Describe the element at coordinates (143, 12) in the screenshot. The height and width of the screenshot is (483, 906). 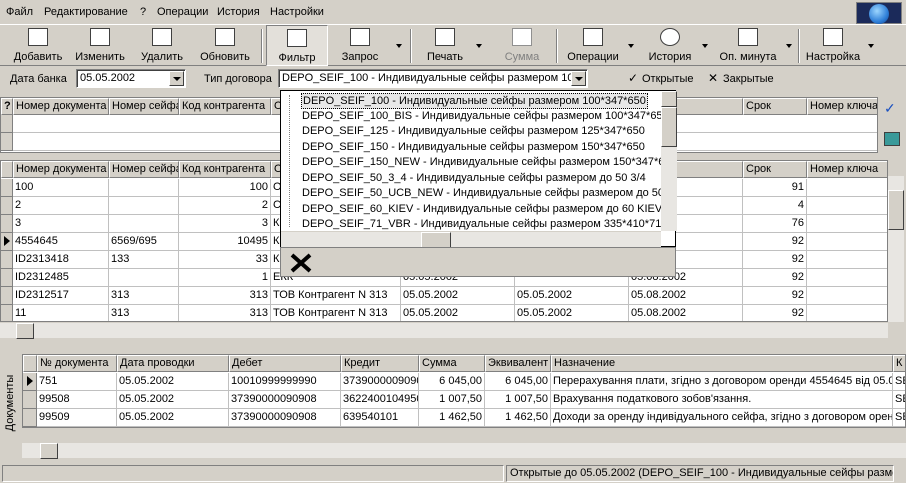
I see `menu-help: ?` at that location.